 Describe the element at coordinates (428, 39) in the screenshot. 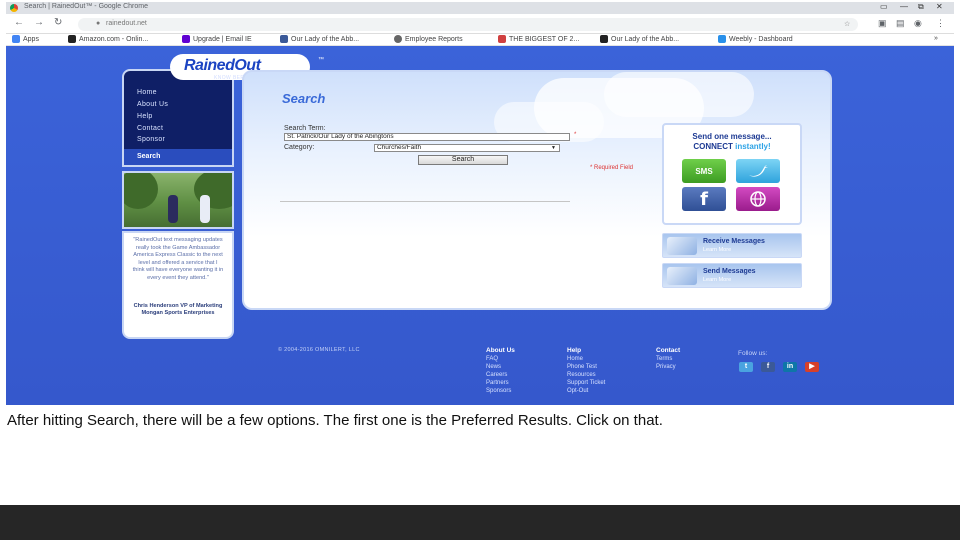

I see `bookmark-reports: Employee Reports` at that location.